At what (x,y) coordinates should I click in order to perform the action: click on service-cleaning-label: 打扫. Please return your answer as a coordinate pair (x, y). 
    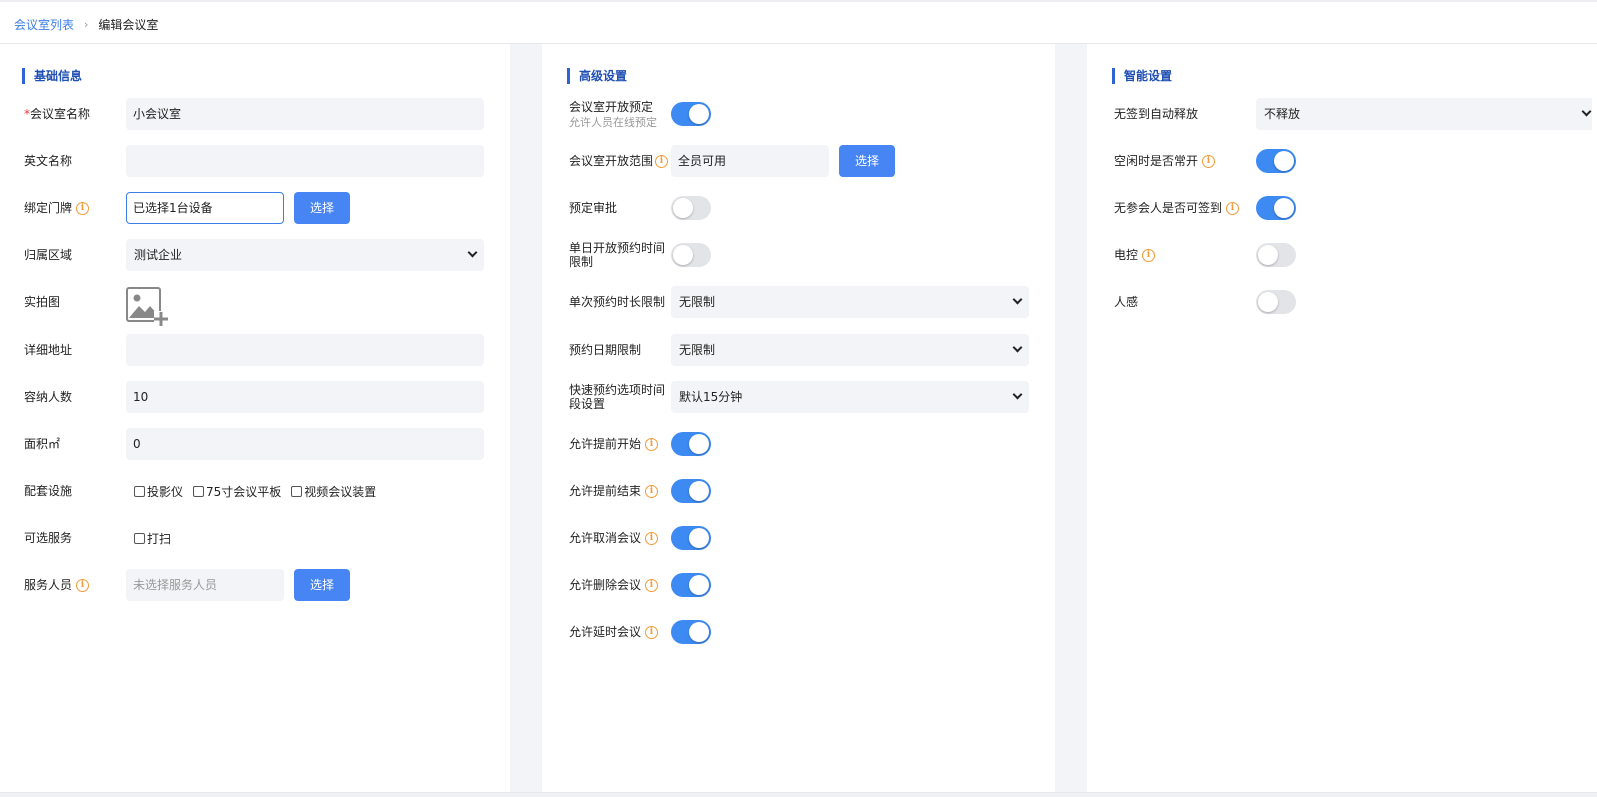
    Looking at the image, I should click on (159, 539).